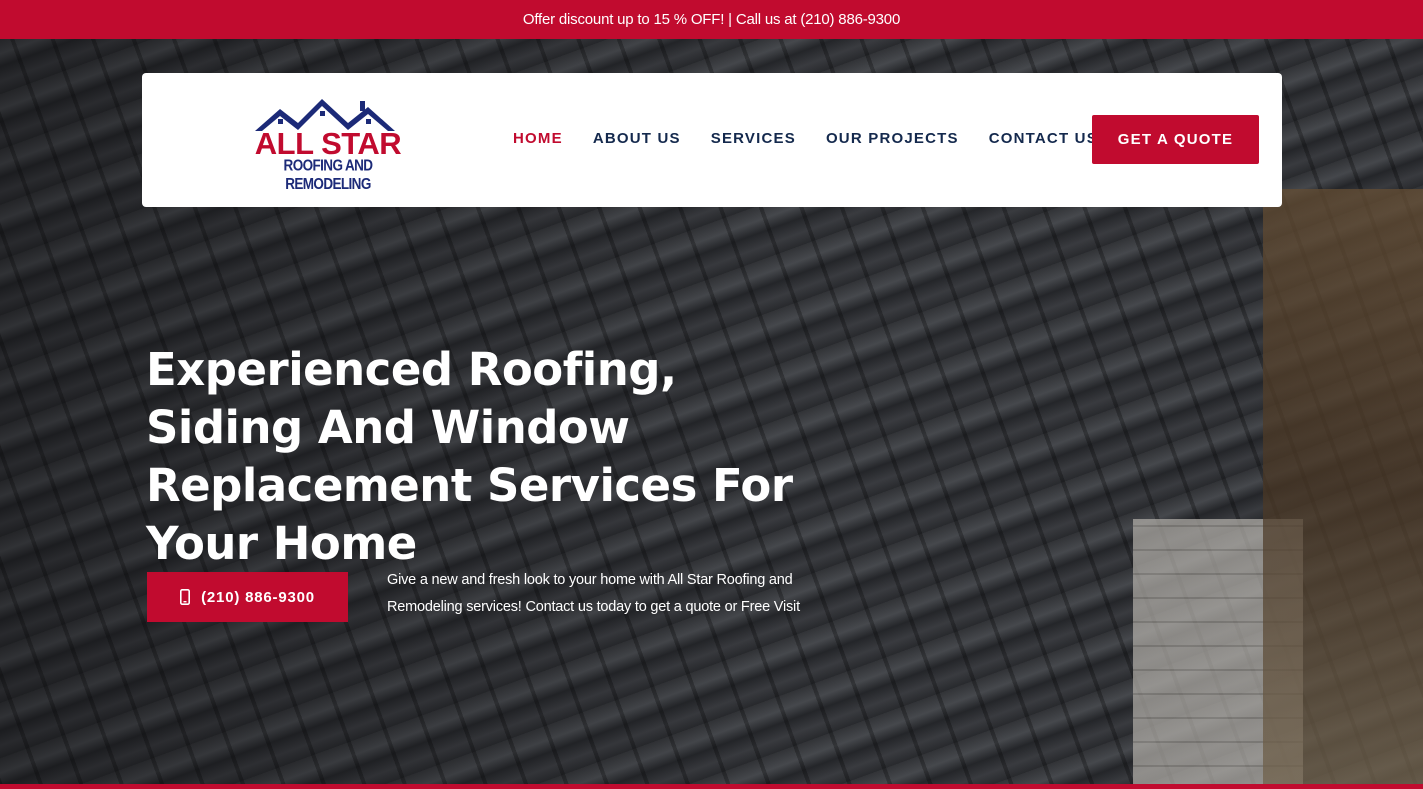  I want to click on call-phone-button: (210) 886-9300, so click(247, 597).